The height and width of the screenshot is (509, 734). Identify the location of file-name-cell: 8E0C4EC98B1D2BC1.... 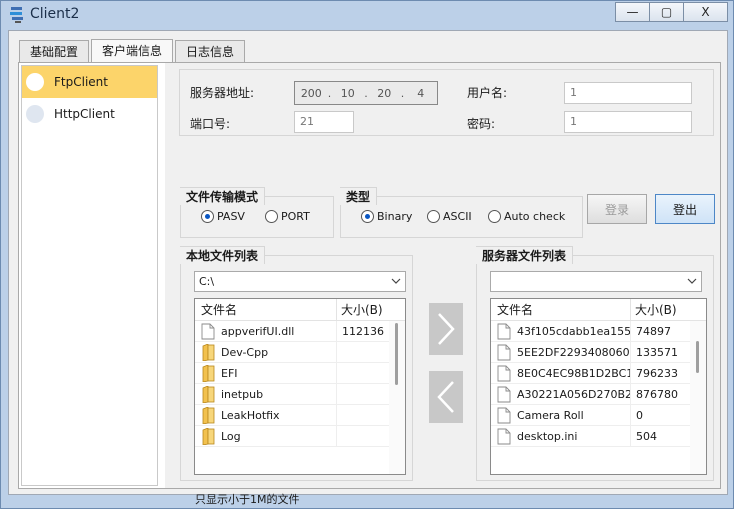
(561, 373).